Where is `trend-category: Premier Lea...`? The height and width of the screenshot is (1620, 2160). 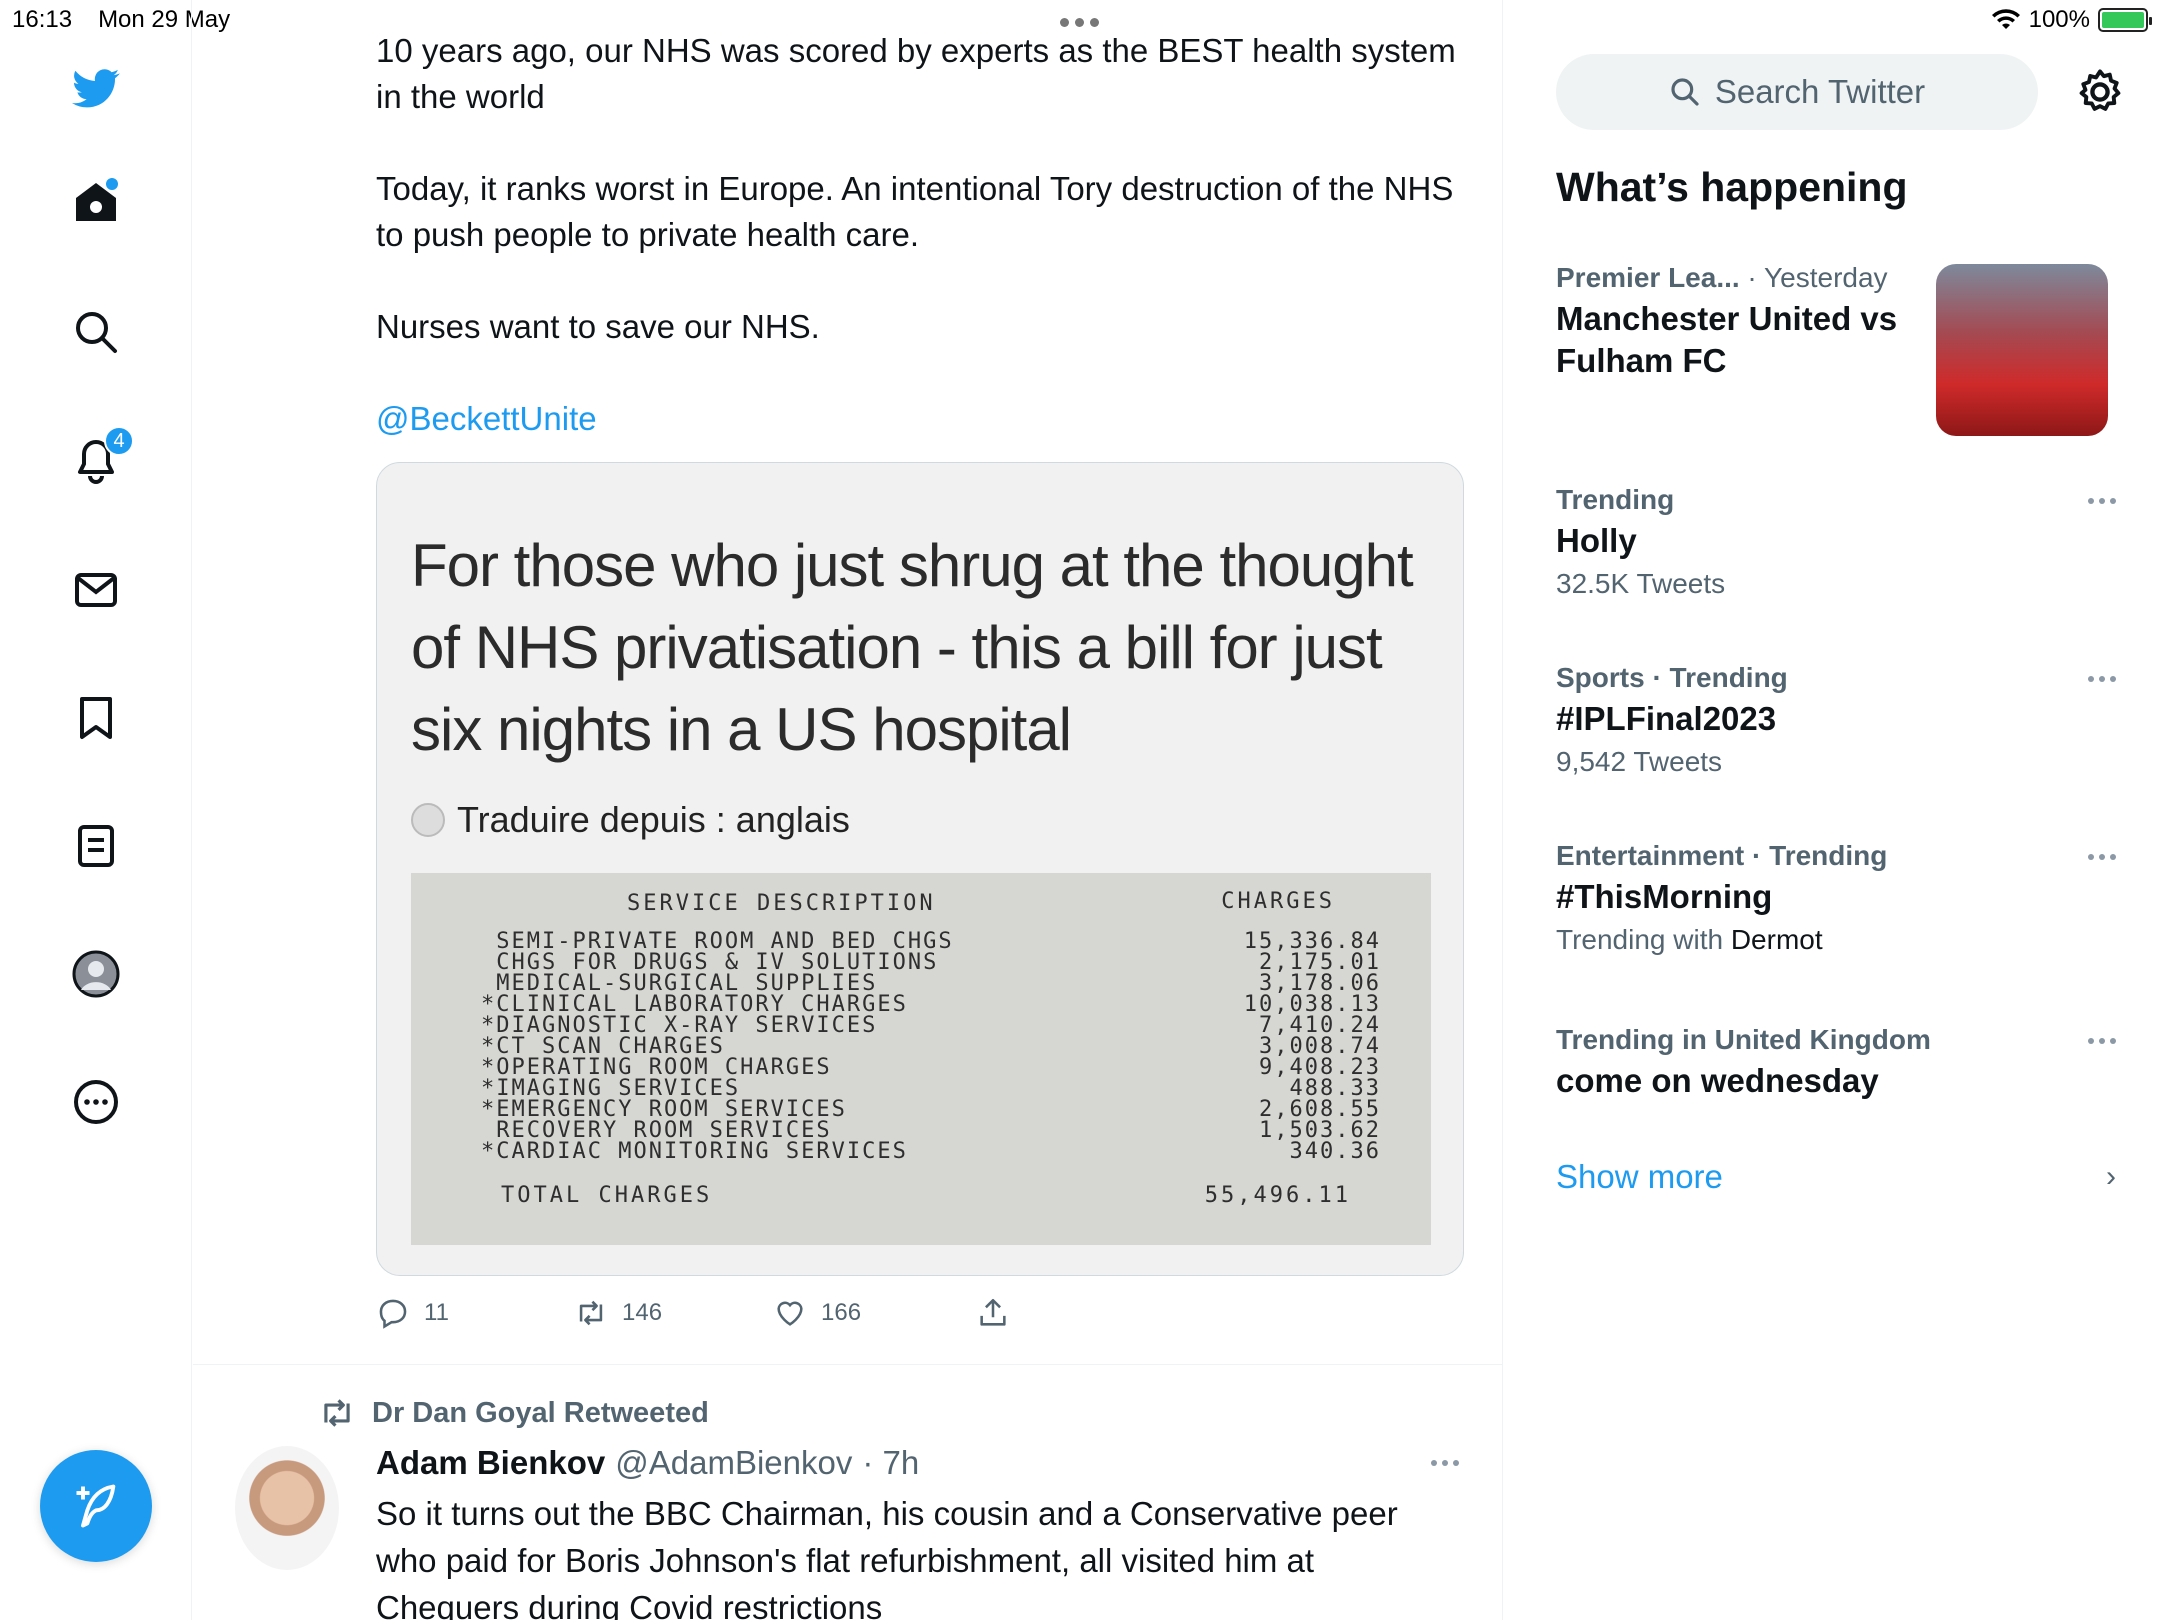 trend-category: Premier Lea... is located at coordinates (1648, 277).